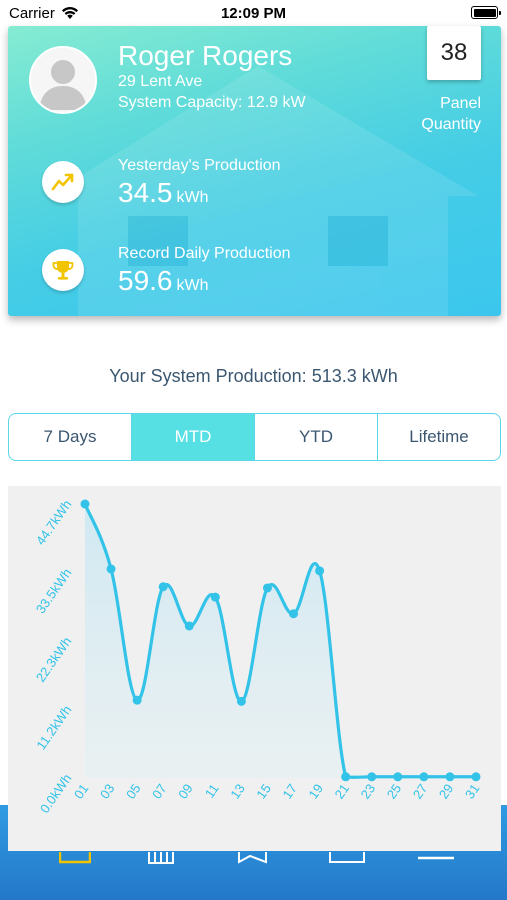 Image resolution: width=507 pixels, height=900 pixels. I want to click on panel-quantity-label: Panel Quantity, so click(442, 114).